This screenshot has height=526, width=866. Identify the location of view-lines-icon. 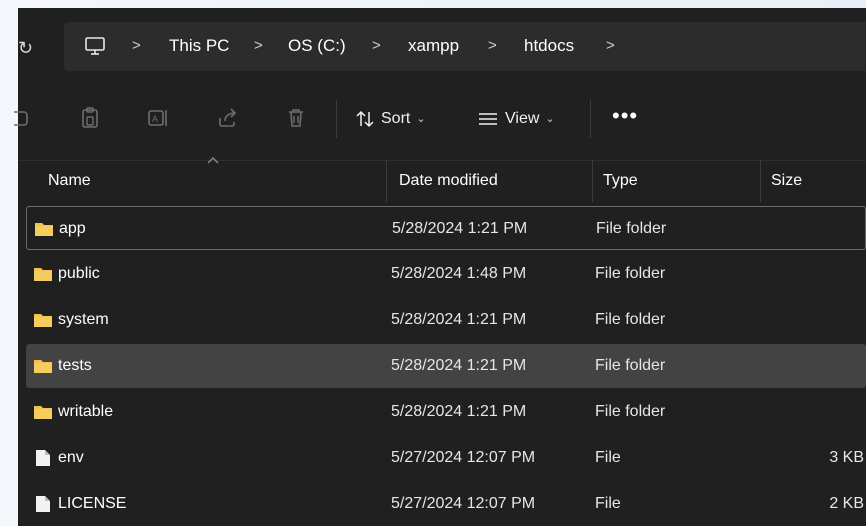
(488, 119).